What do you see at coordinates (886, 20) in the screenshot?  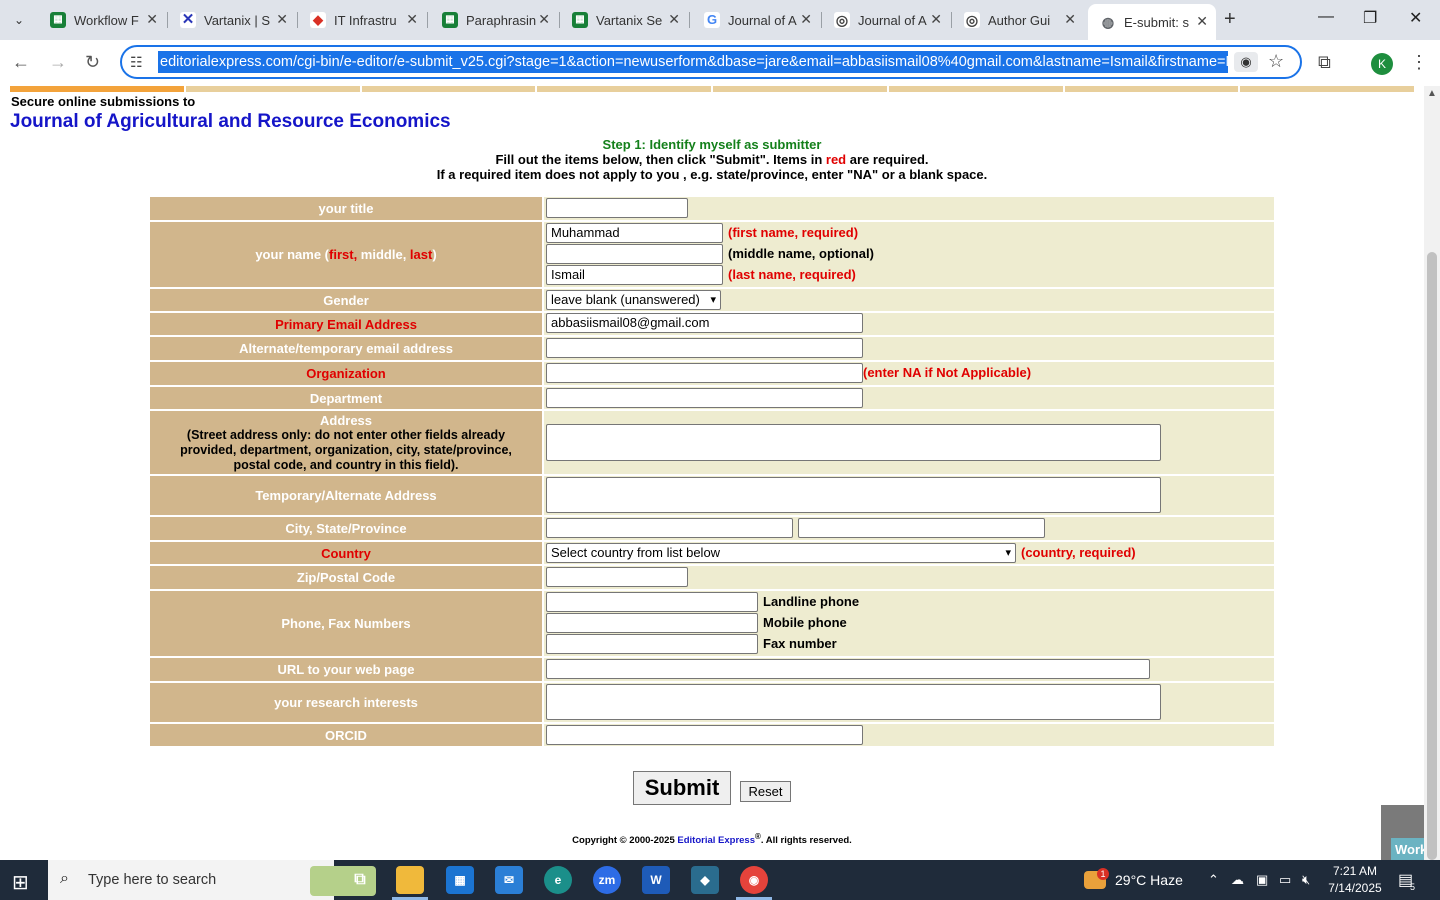 I see `tab-journal-site: ◎ Journal of A ✕` at bounding box center [886, 20].